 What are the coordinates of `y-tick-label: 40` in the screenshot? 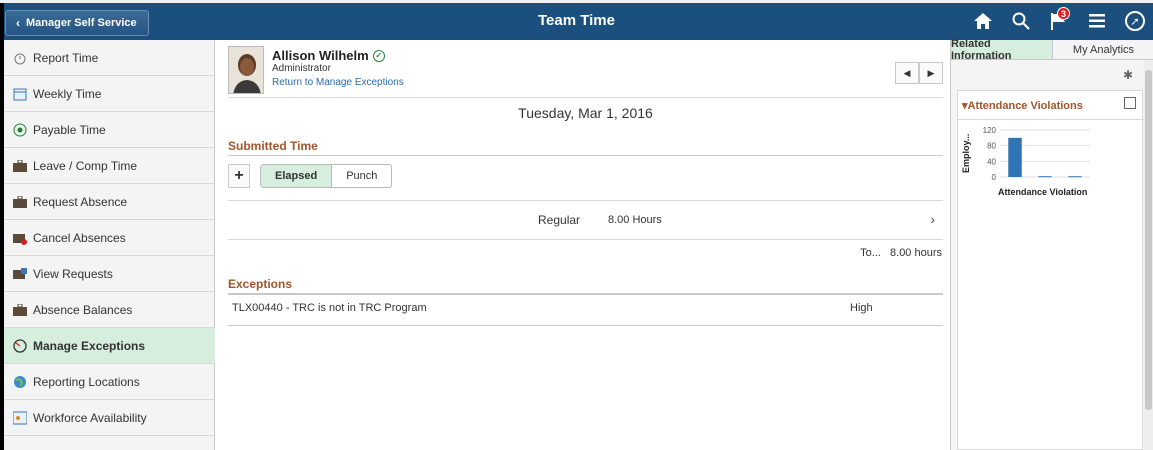 It's located at (991, 161).